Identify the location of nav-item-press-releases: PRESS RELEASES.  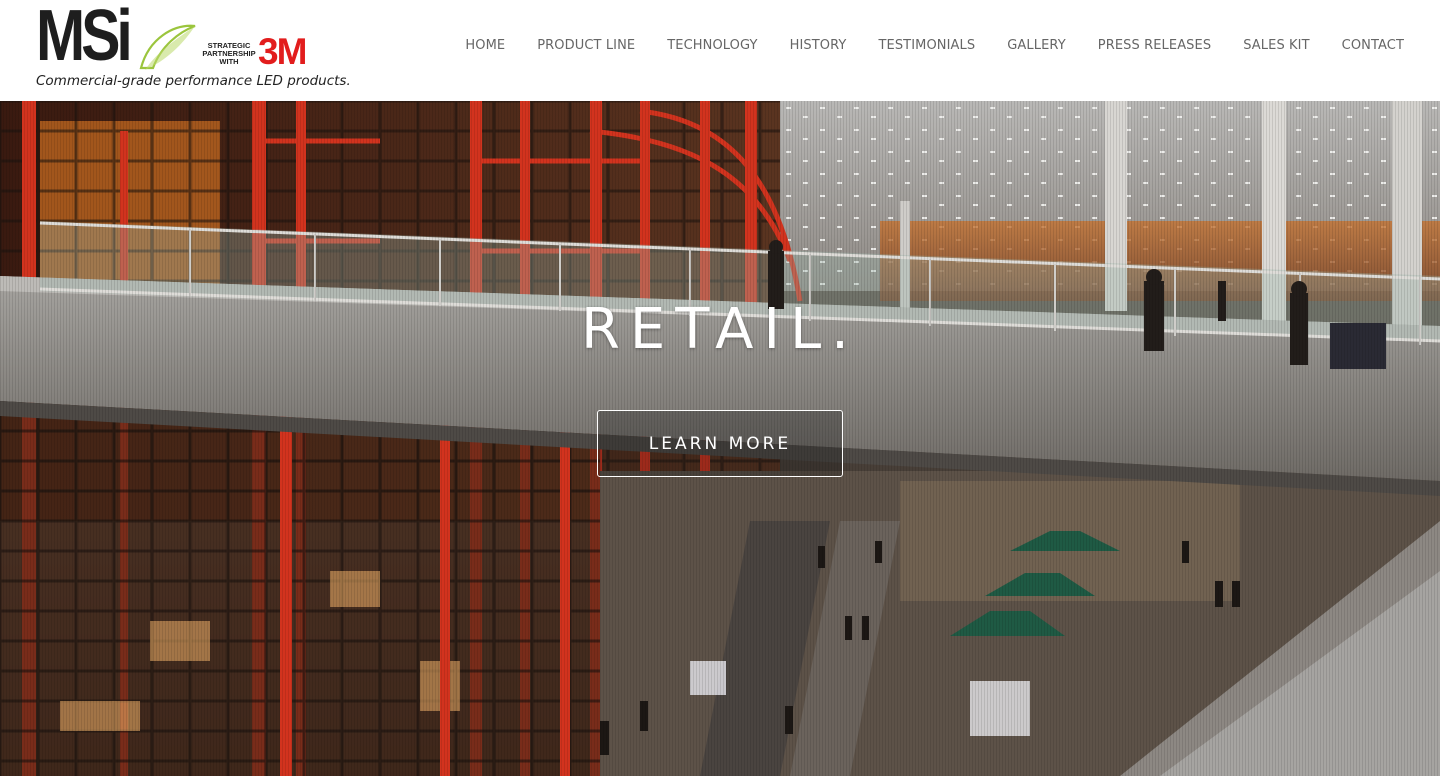
(1154, 45).